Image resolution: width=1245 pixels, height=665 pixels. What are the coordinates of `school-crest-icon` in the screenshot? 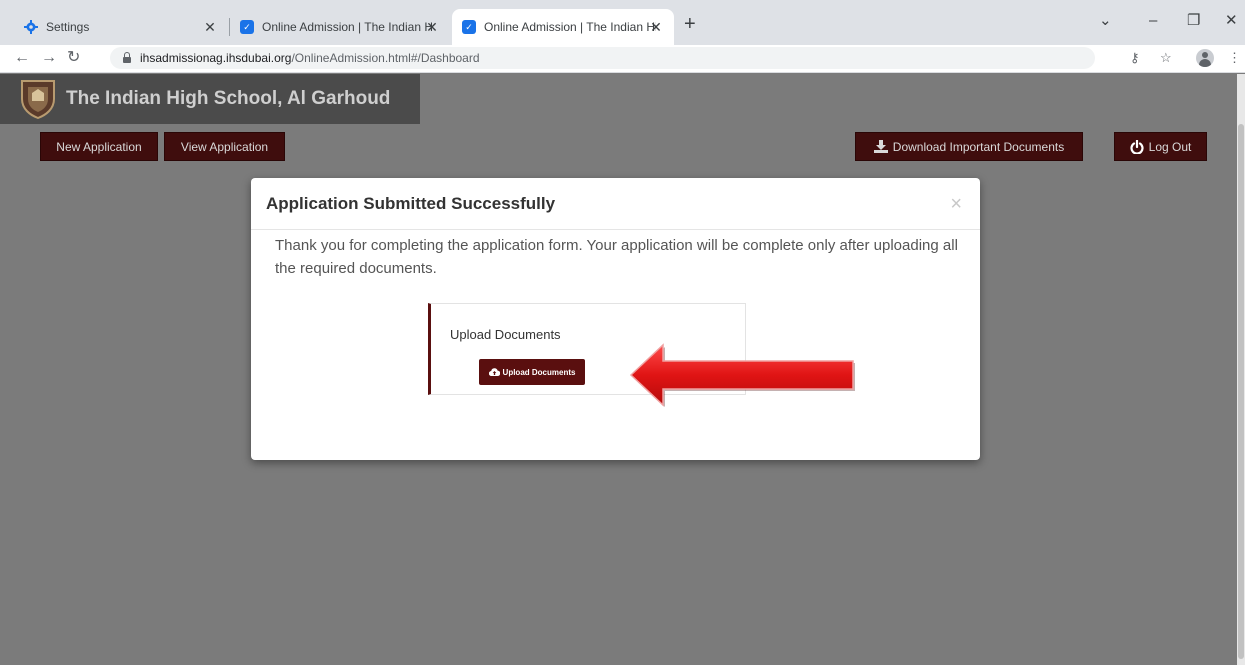 It's located at (38, 99).